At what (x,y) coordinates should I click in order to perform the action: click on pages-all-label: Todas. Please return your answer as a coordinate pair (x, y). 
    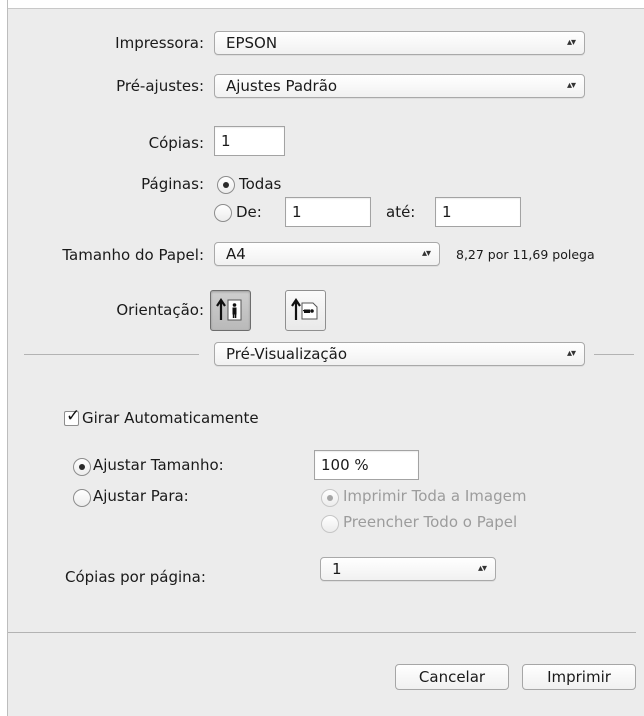
    Looking at the image, I should click on (260, 184).